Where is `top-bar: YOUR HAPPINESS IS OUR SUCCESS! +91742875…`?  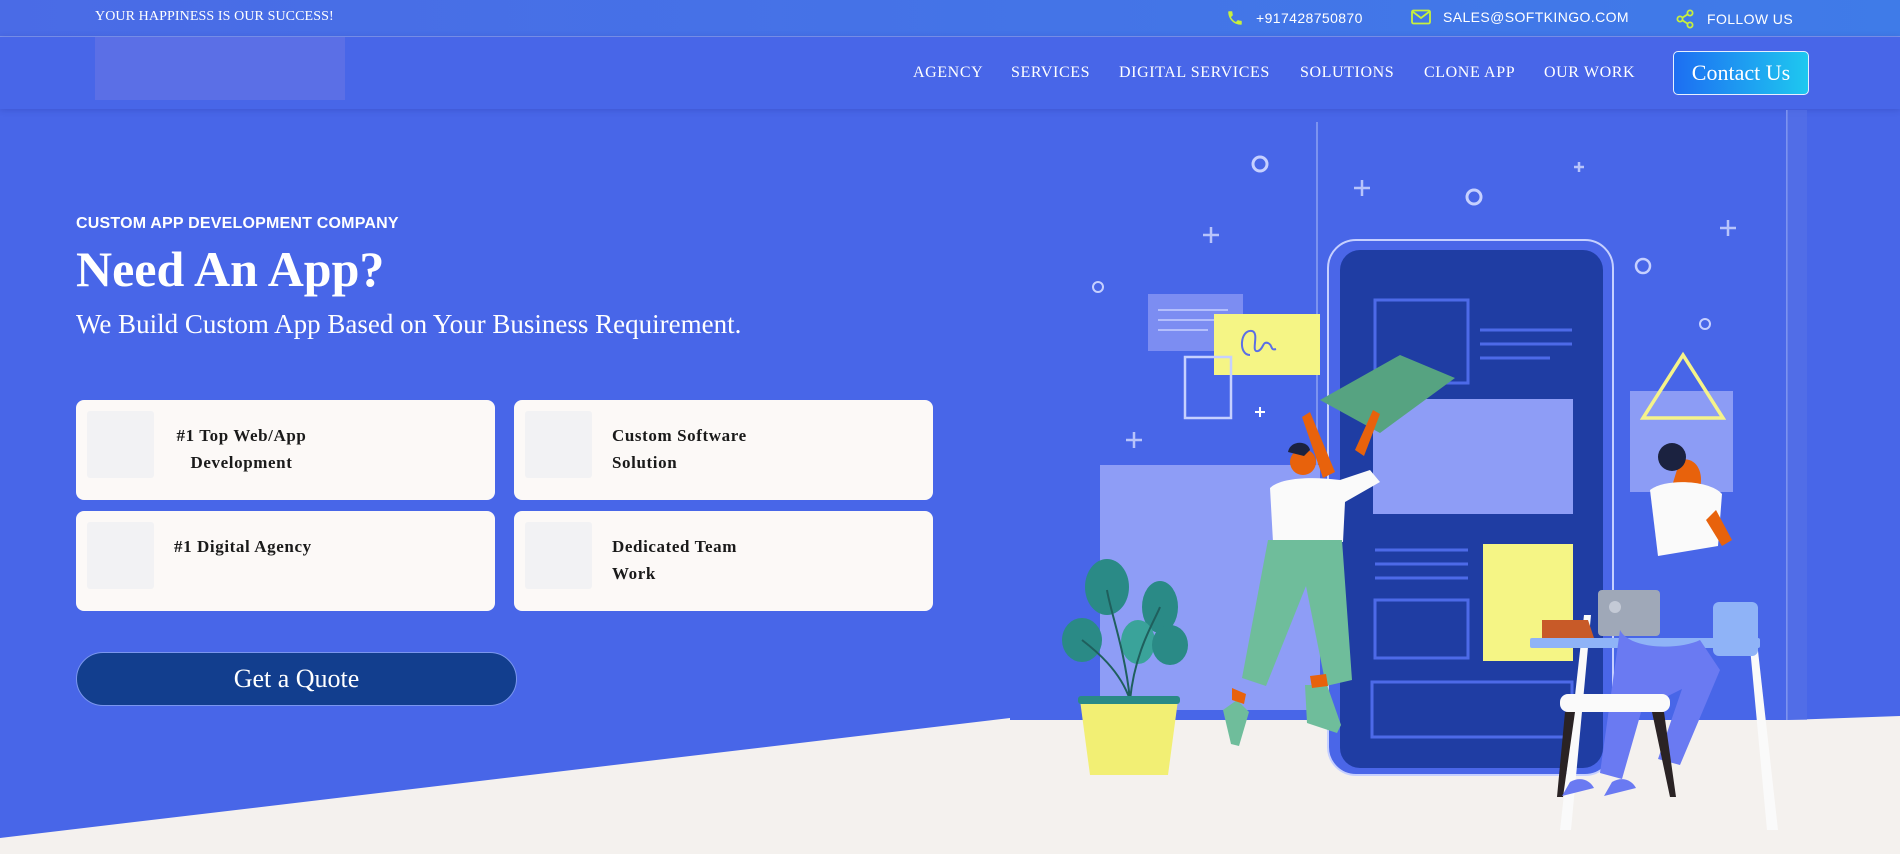
top-bar: YOUR HAPPINESS IS OUR SUCCESS! +91742875… is located at coordinates (950, 18).